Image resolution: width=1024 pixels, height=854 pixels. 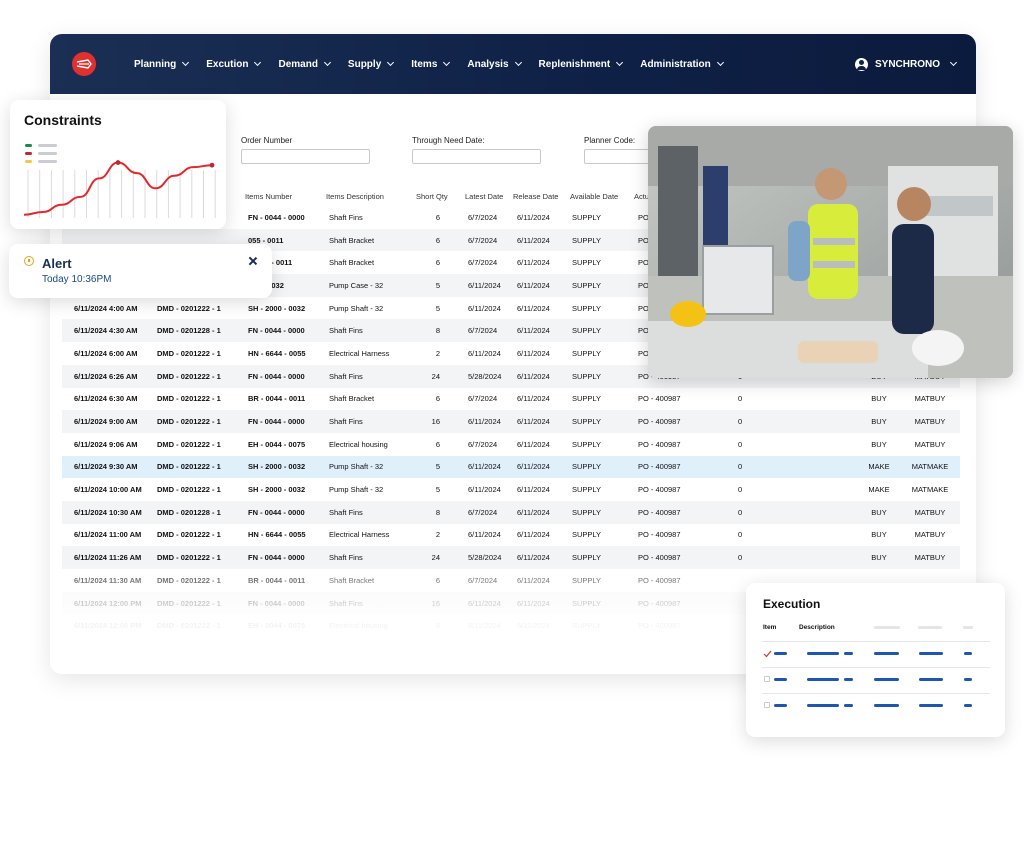 I want to click on menu-execution: Excution, so click(x=234, y=64).